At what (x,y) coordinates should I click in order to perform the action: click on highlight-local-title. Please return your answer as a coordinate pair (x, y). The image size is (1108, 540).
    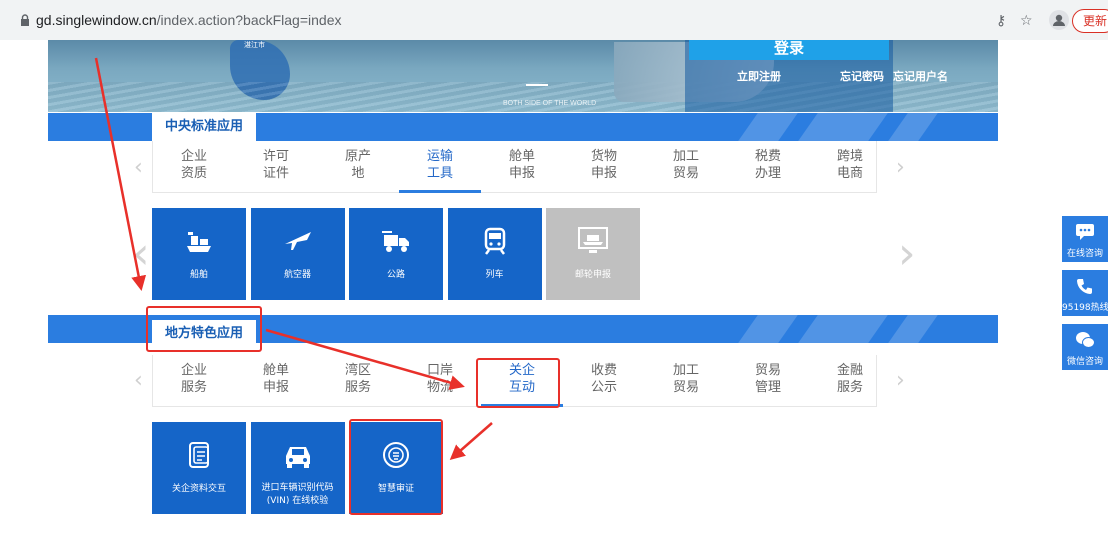
    Looking at the image, I should click on (204, 329).